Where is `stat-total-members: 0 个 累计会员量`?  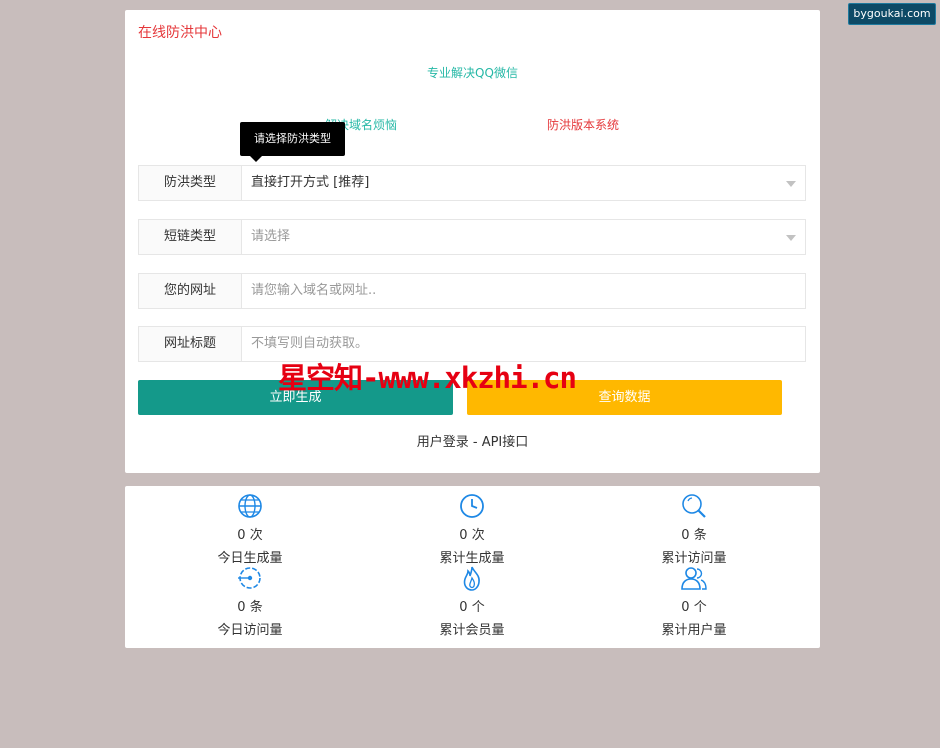
stat-total-members: 0 个 累计会员量 is located at coordinates (472, 601).